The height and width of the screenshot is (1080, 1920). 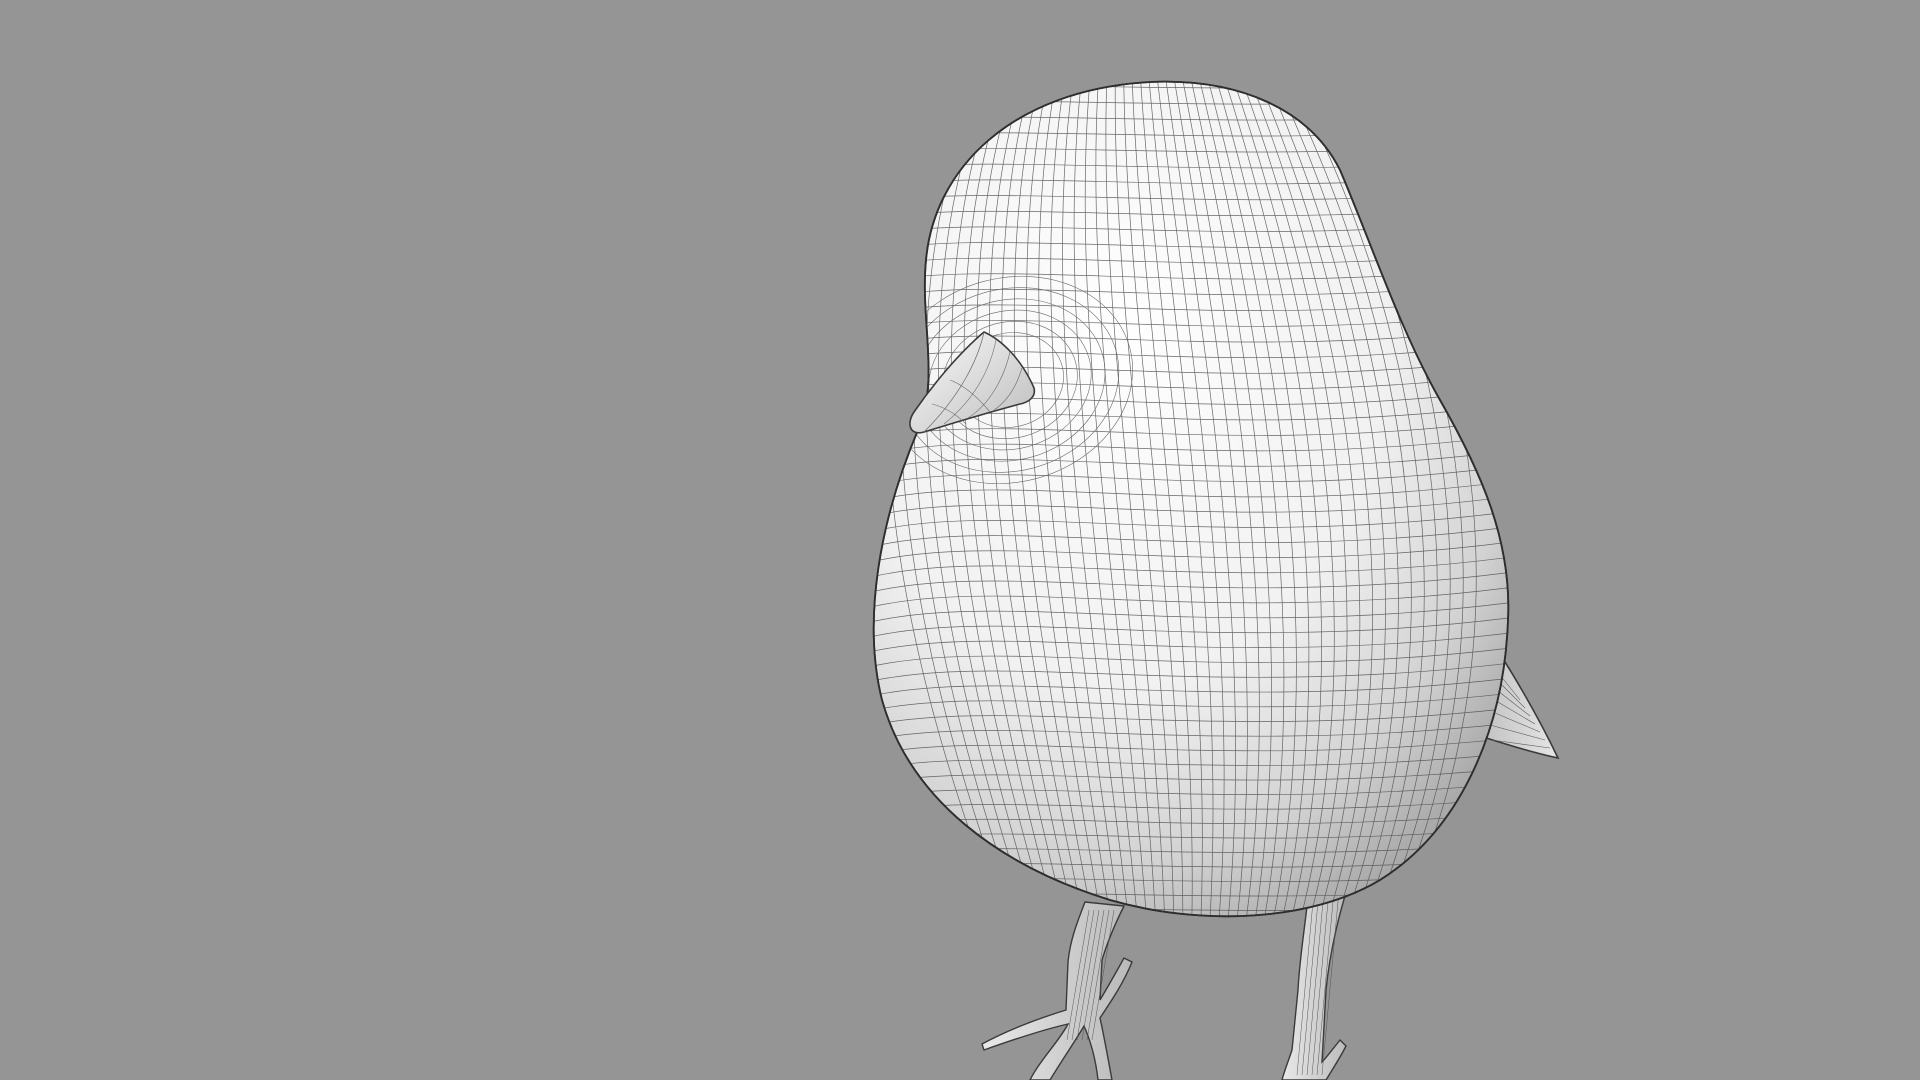 What do you see at coordinates (1057, 990) in the screenshot?
I see `left-leg` at bounding box center [1057, 990].